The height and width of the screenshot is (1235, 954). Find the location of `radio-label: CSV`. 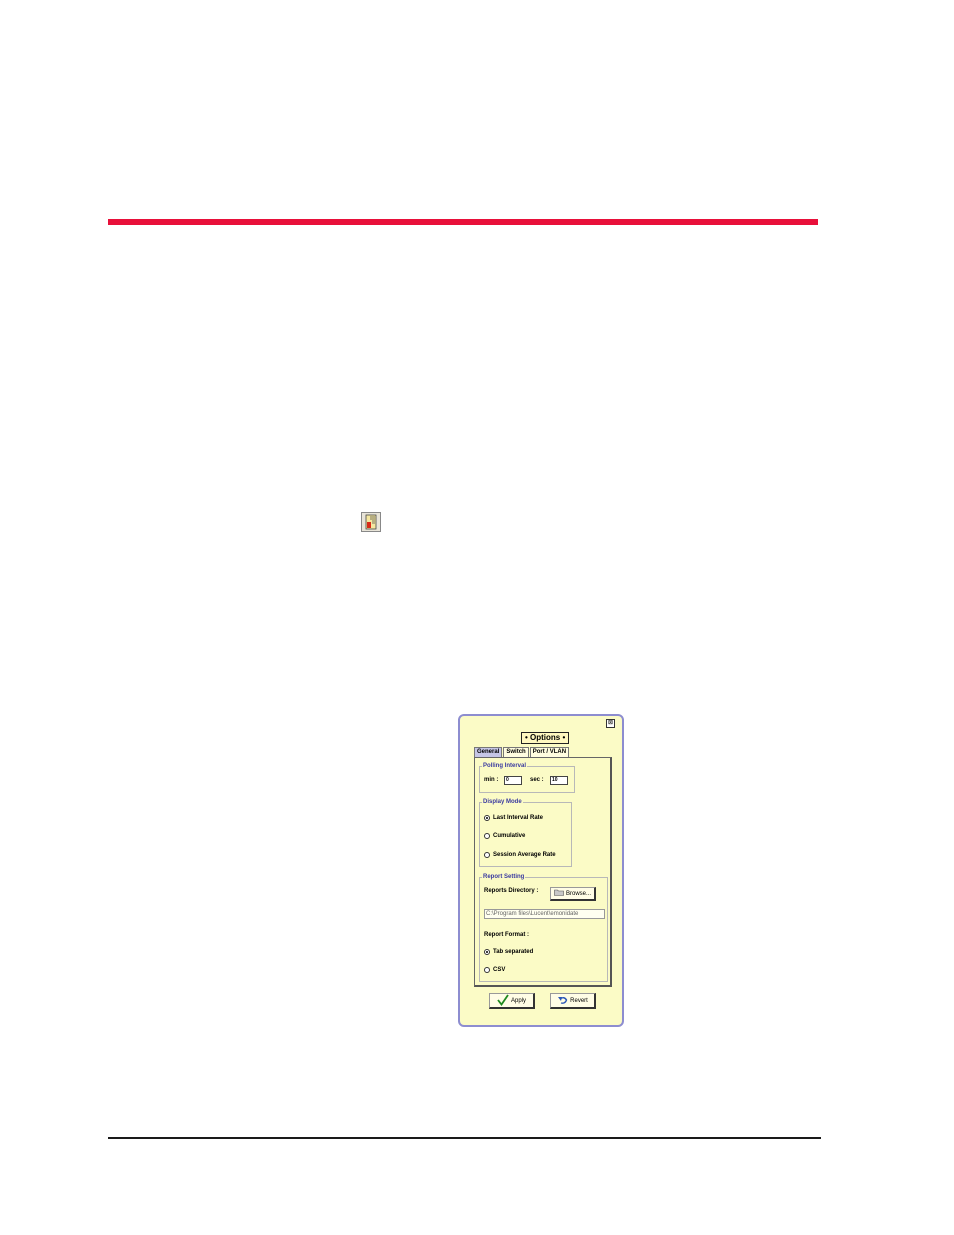

radio-label: CSV is located at coordinates (499, 970).